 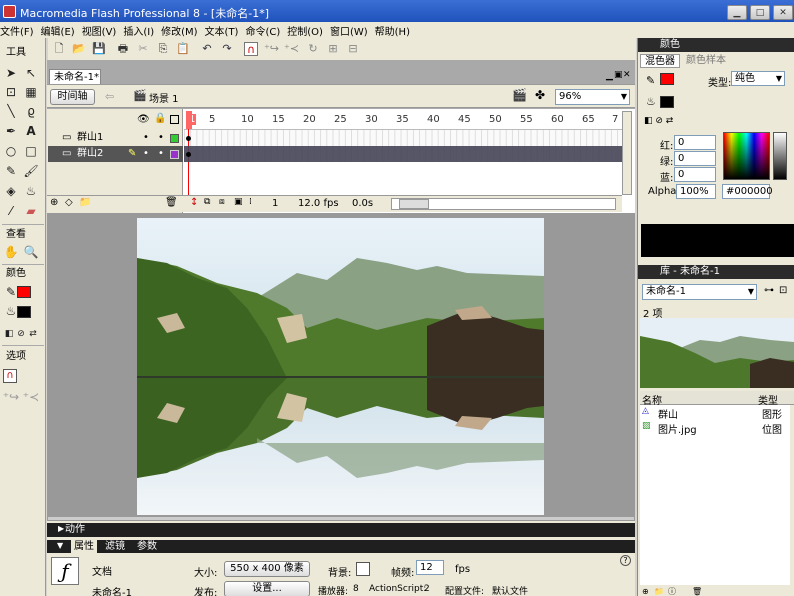 I want to click on color-spectrum, so click(x=746, y=156).